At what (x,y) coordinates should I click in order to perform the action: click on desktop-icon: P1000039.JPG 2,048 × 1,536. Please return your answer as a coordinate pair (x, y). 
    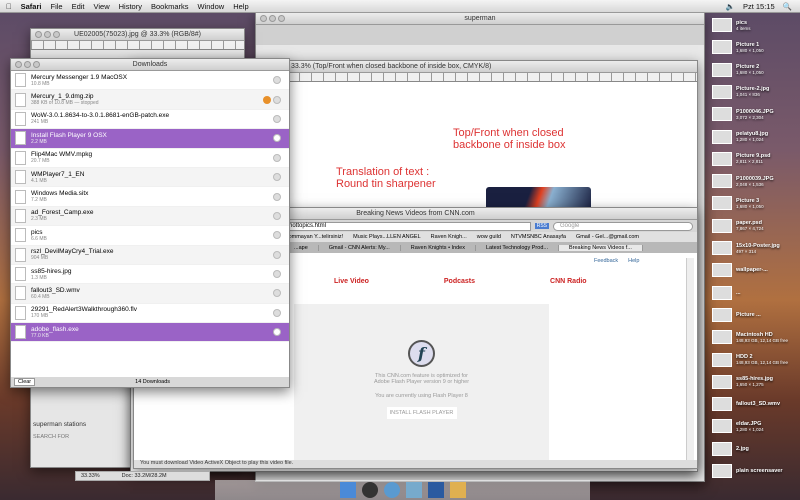
    Looking at the image, I should click on (743, 181).